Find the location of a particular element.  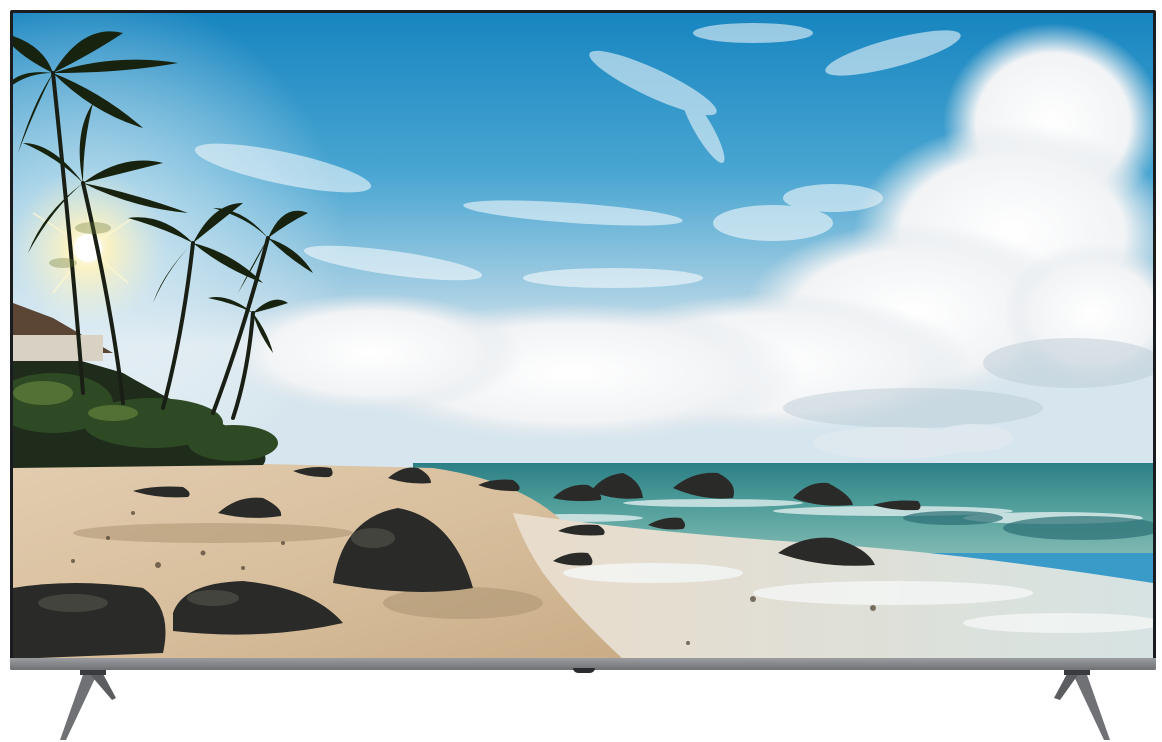

ir-sensor is located at coordinates (584, 670).